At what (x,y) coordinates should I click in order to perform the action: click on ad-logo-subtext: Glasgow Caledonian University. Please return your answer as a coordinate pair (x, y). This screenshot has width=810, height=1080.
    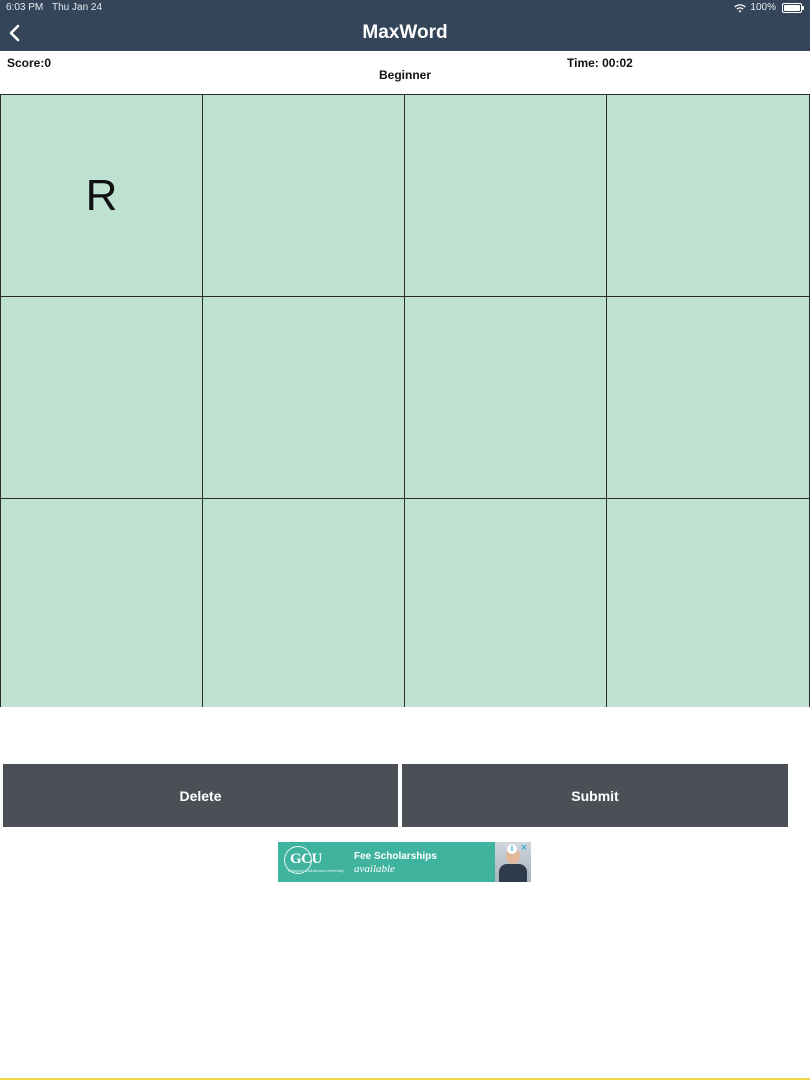
    Looking at the image, I should click on (316, 870).